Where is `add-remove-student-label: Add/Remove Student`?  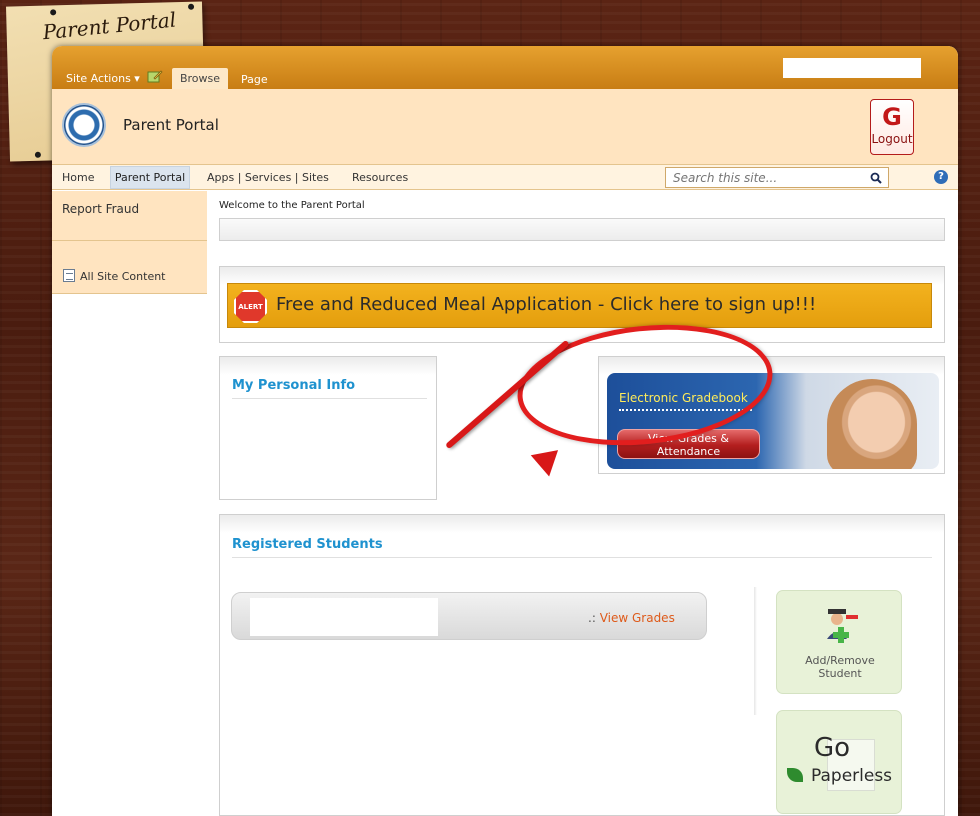
add-remove-student-label: Add/Remove Student is located at coordinates (840, 667).